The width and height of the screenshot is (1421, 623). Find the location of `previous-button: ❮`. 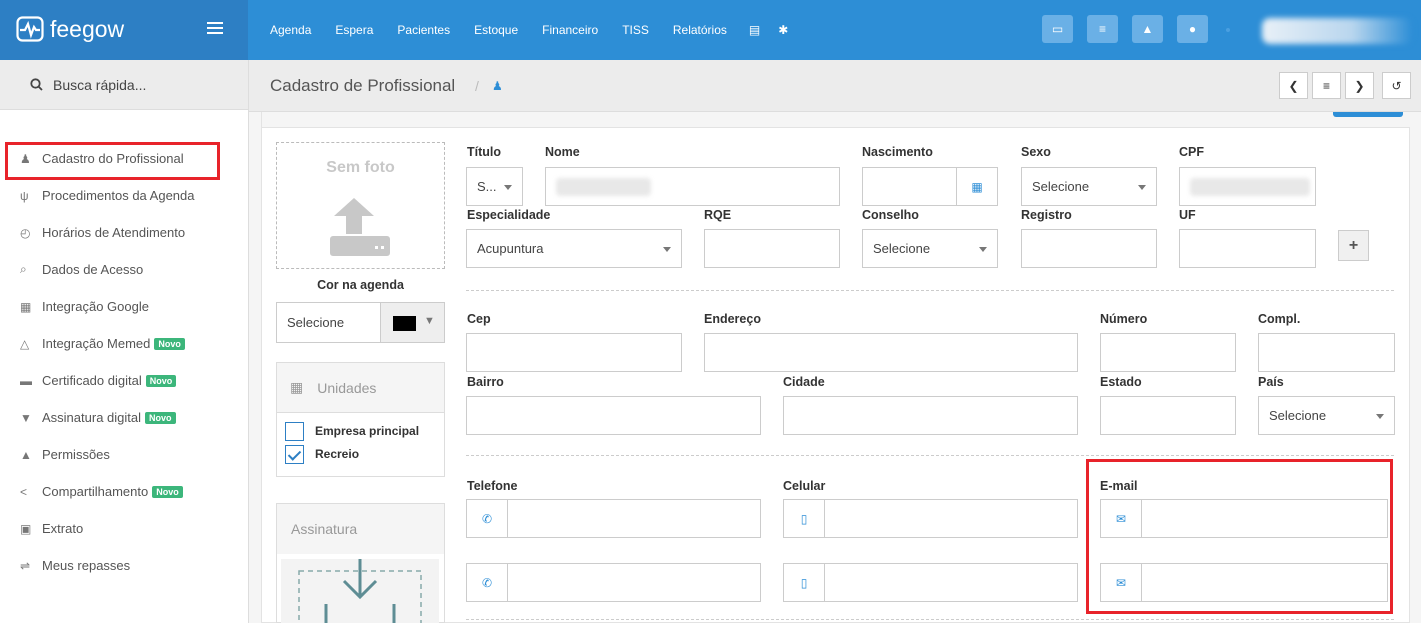

previous-button: ❮ is located at coordinates (1293, 85).